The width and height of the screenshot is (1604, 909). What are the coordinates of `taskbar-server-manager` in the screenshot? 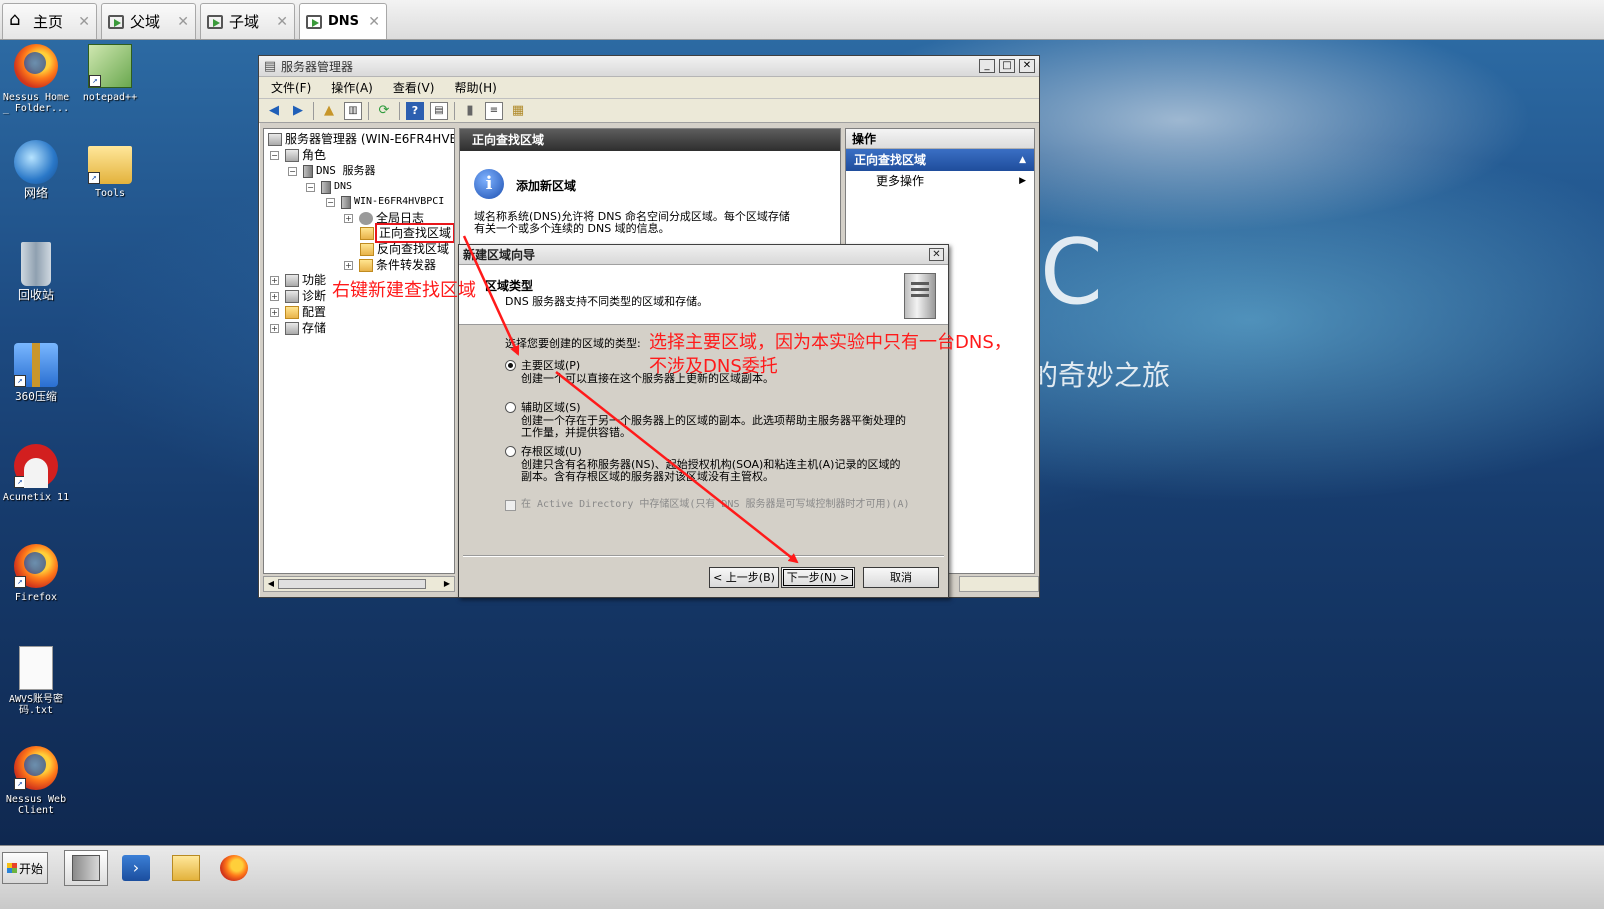 It's located at (86, 868).